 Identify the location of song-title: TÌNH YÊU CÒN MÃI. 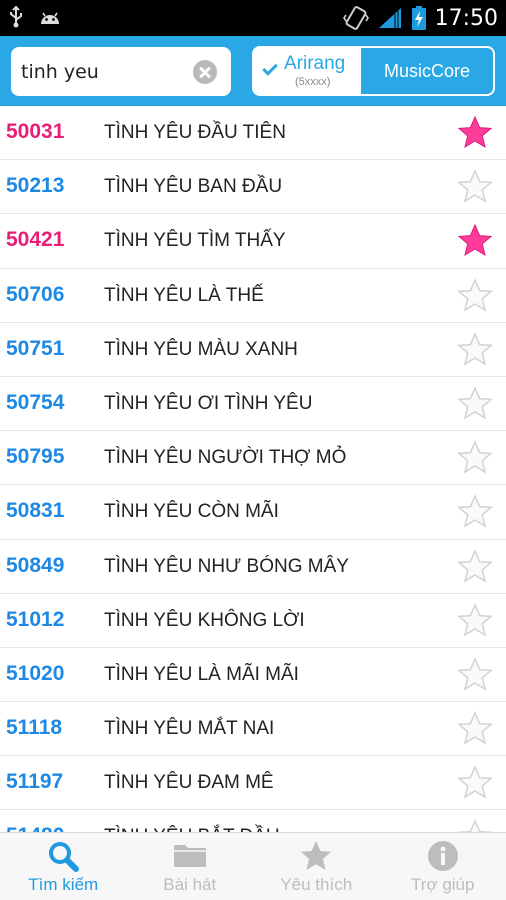
(191, 512).